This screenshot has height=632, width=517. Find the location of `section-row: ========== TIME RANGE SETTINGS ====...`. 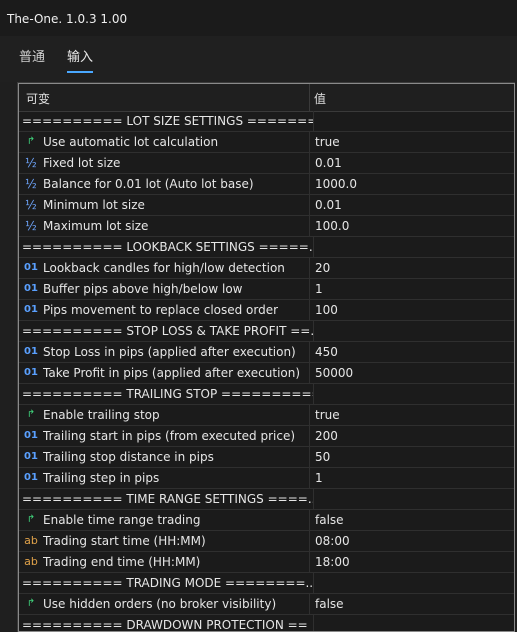

section-row: ========== TIME RANGE SETTINGS ====... is located at coordinates (266, 499).